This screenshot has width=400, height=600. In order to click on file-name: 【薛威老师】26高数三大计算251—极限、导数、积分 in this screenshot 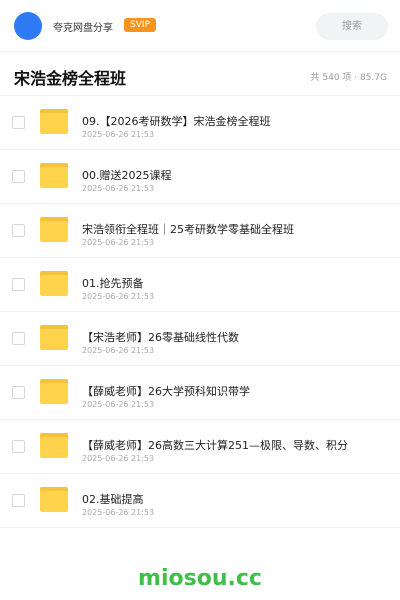, I will do `click(215, 445)`.